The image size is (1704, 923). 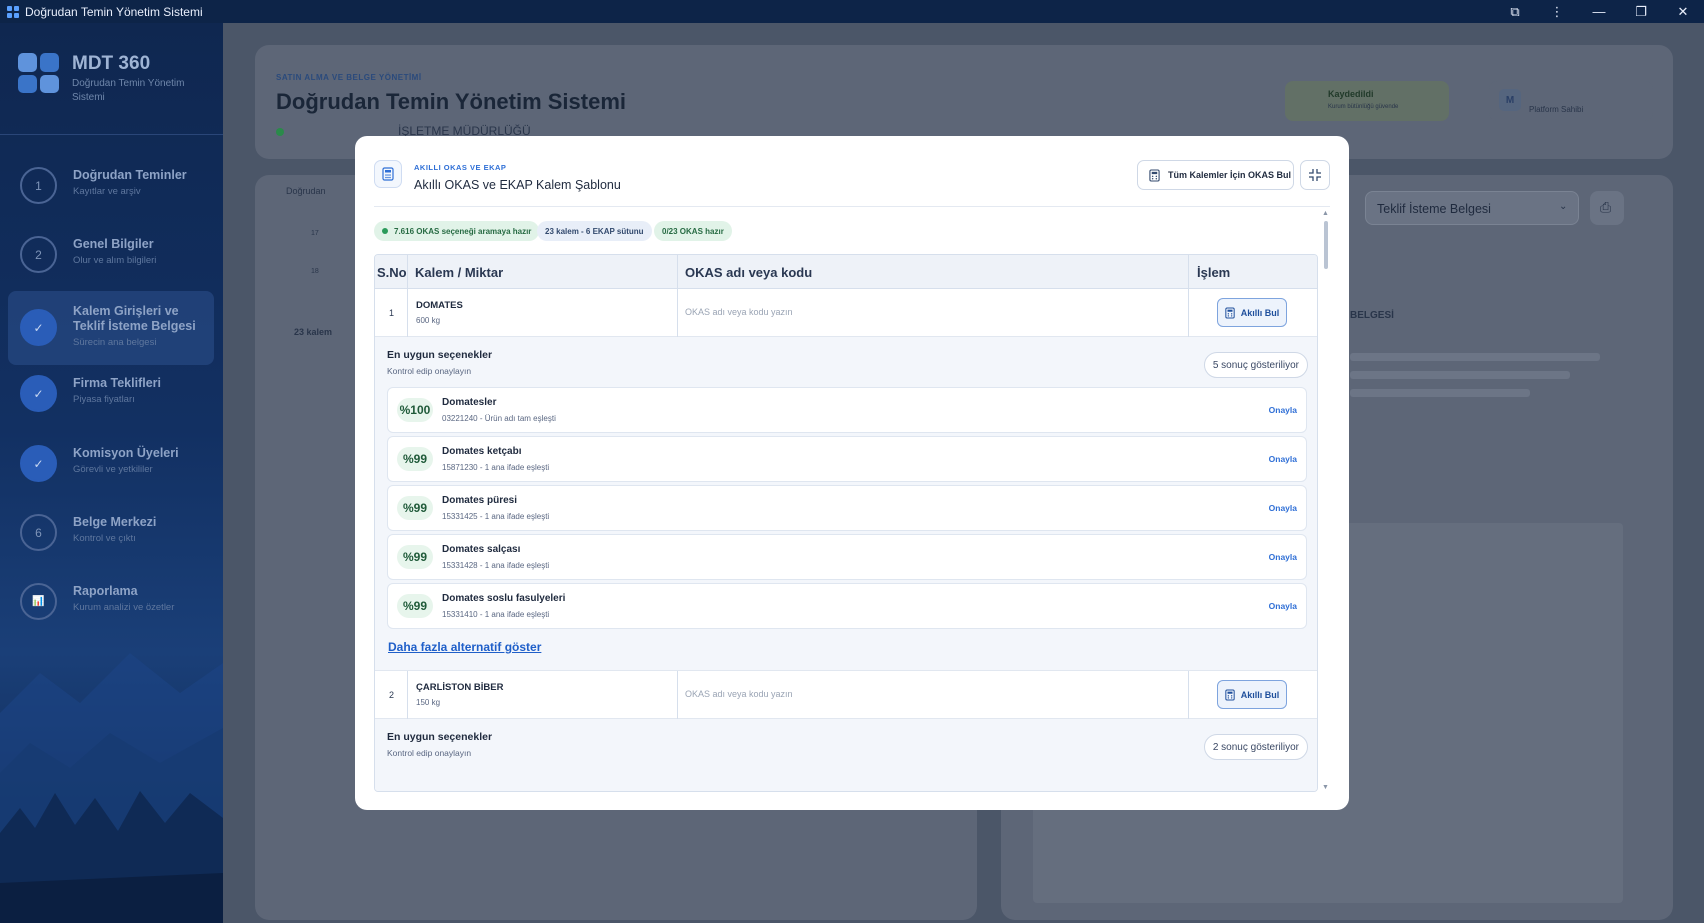 I want to click on okas-ready-label: 7.616 OKAS seçeneği aramaya hazır, so click(x=463, y=231).